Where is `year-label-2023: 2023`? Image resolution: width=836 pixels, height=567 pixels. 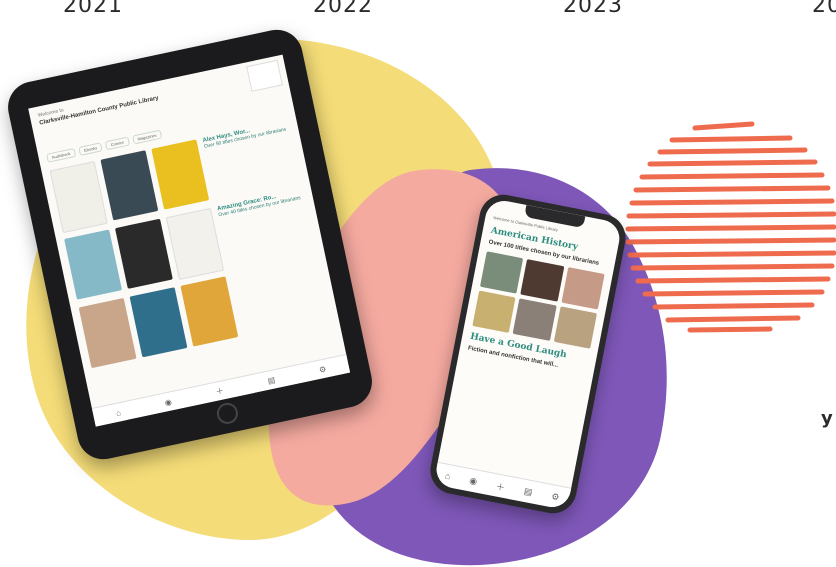 year-label-2023: 2023 is located at coordinates (593, 9).